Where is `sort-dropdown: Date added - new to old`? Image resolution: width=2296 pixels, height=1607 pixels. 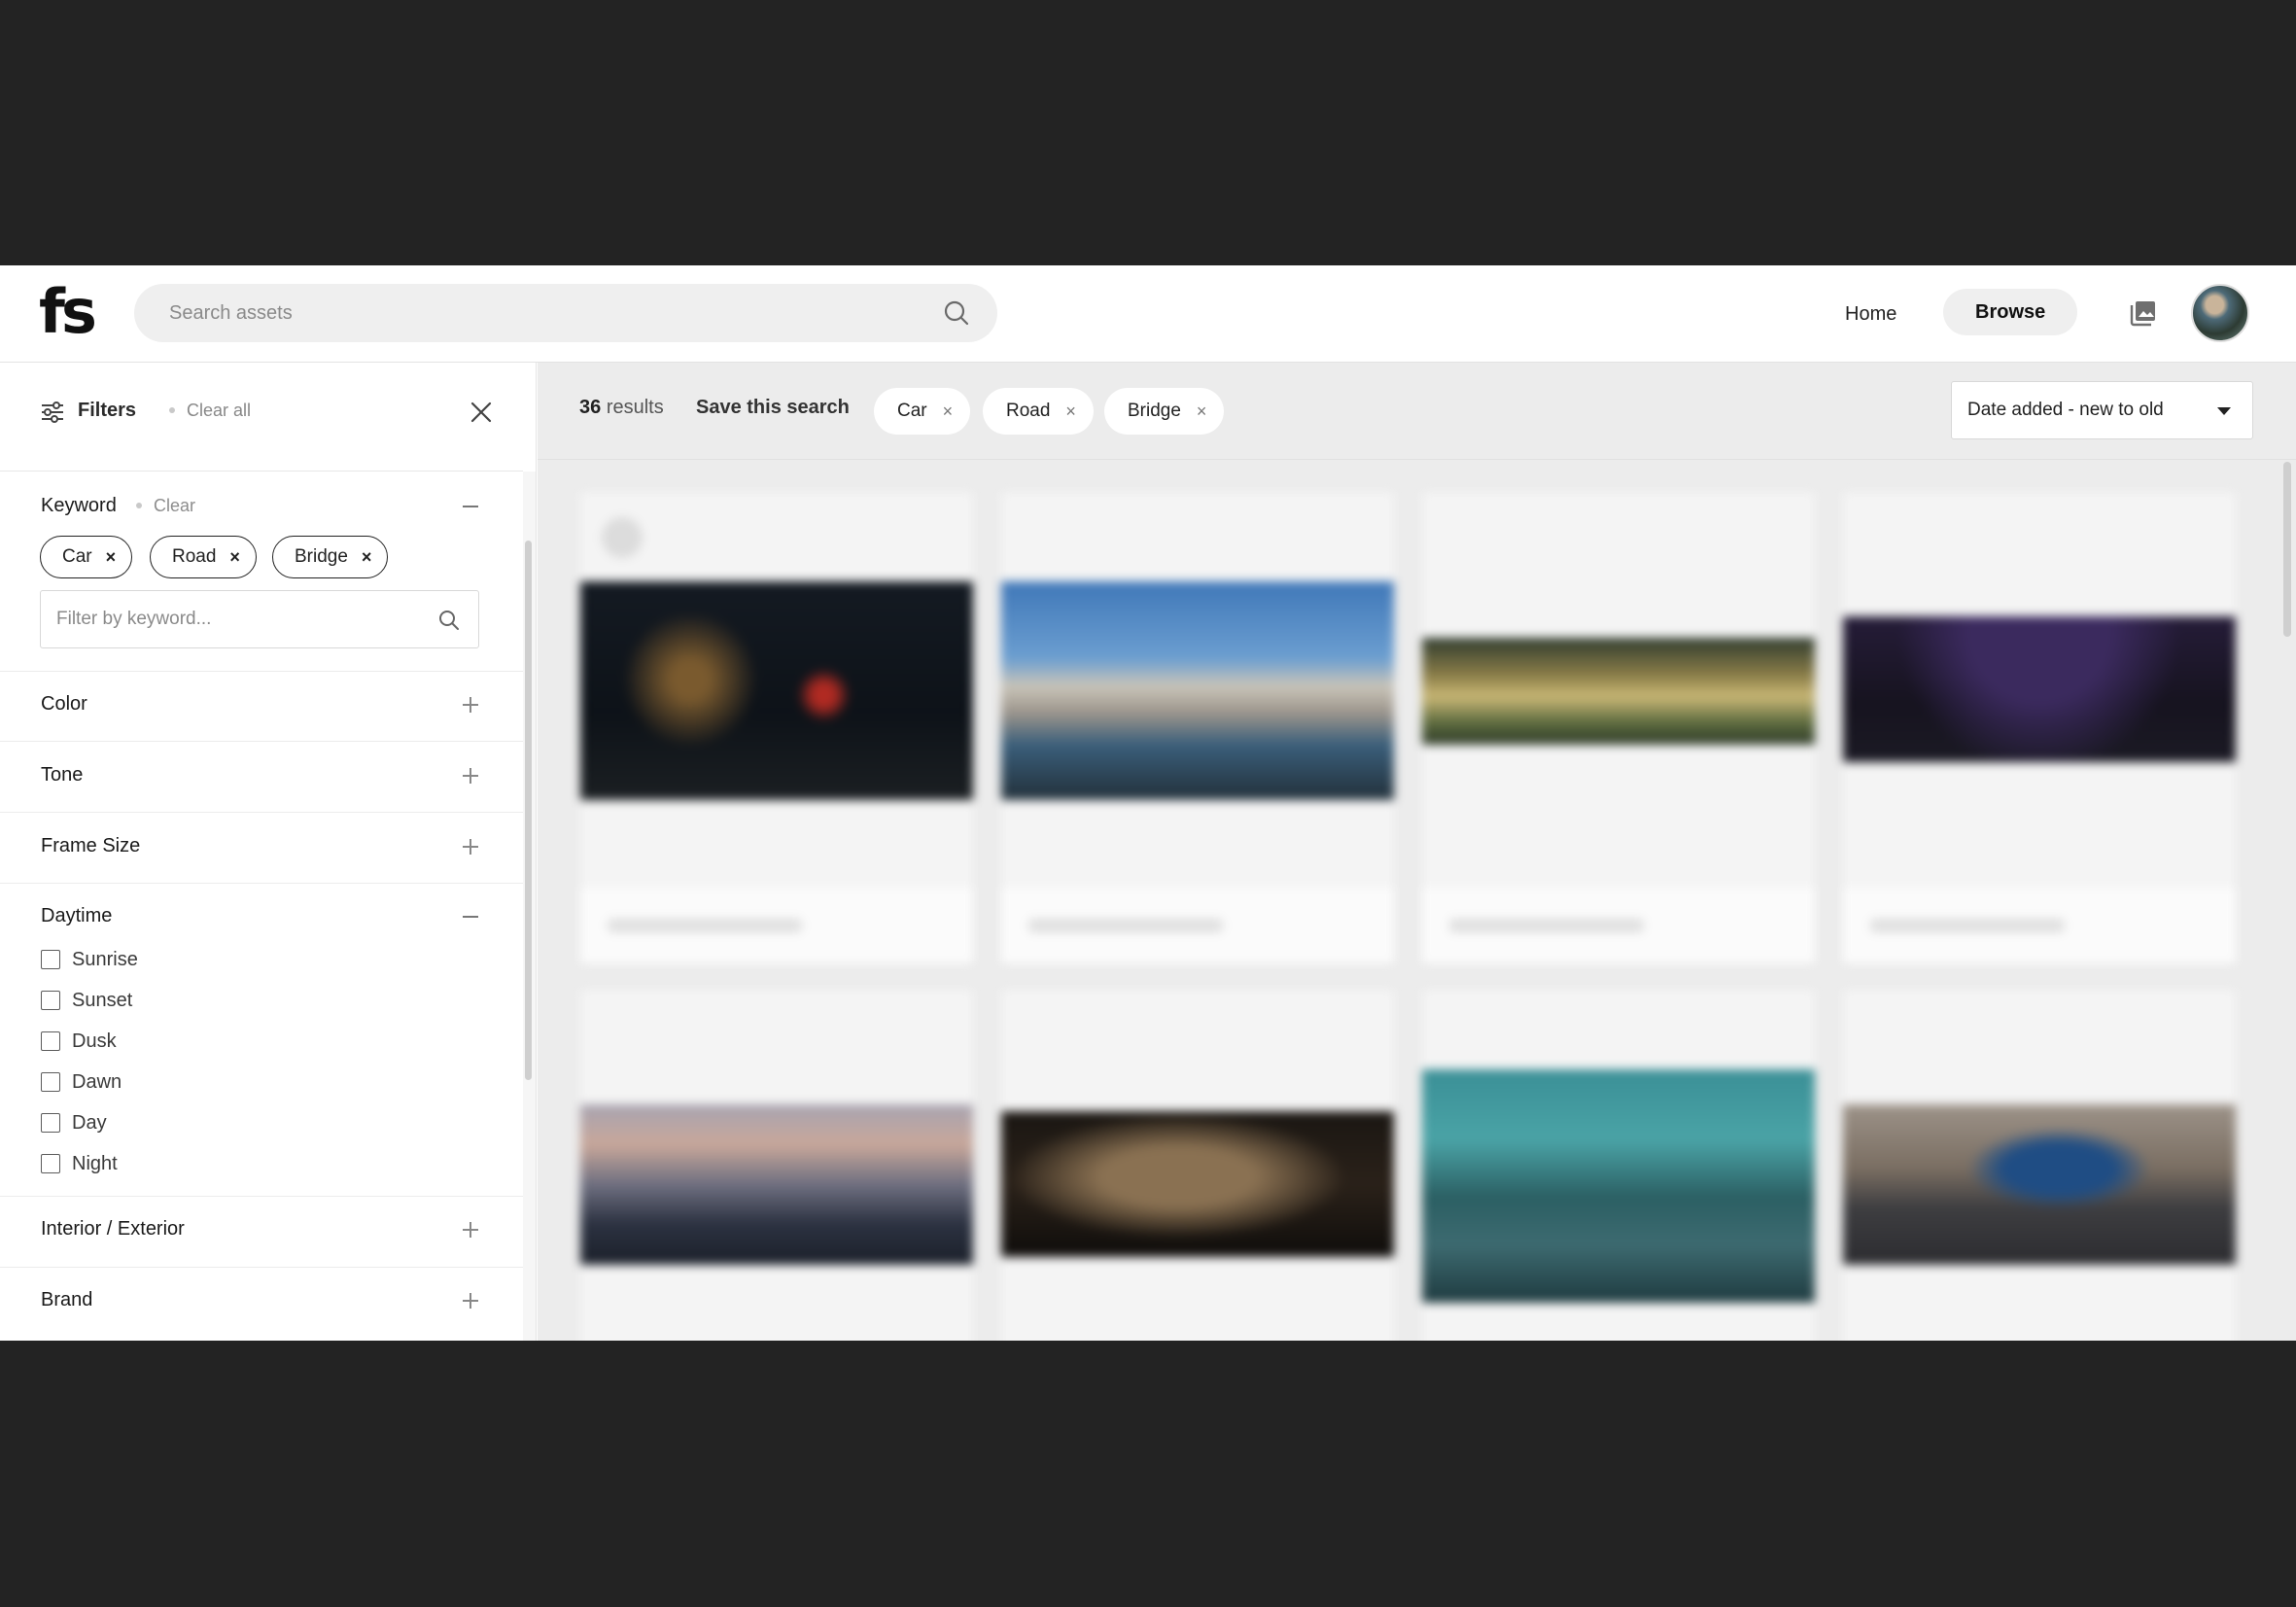 sort-dropdown: Date added - new to old is located at coordinates (2102, 410).